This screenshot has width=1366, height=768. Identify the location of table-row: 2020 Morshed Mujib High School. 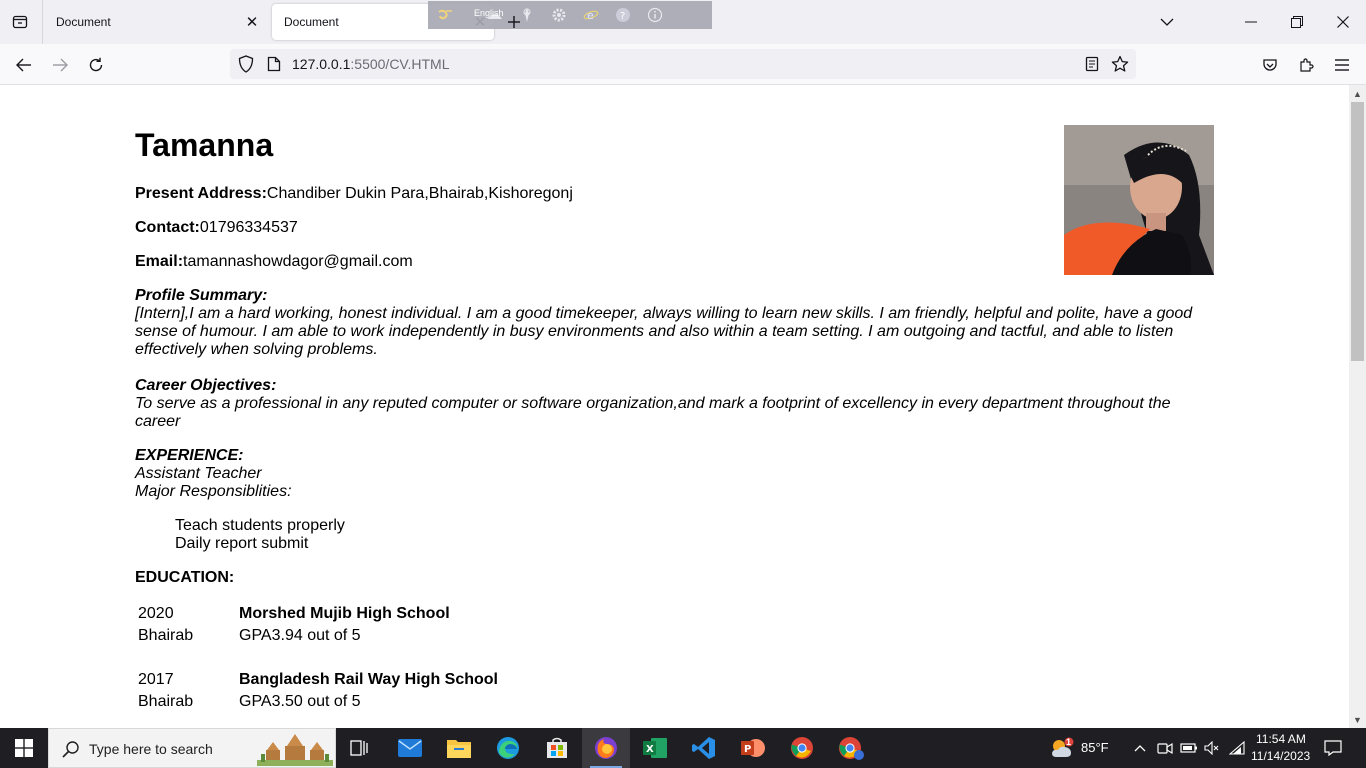
(318, 614).